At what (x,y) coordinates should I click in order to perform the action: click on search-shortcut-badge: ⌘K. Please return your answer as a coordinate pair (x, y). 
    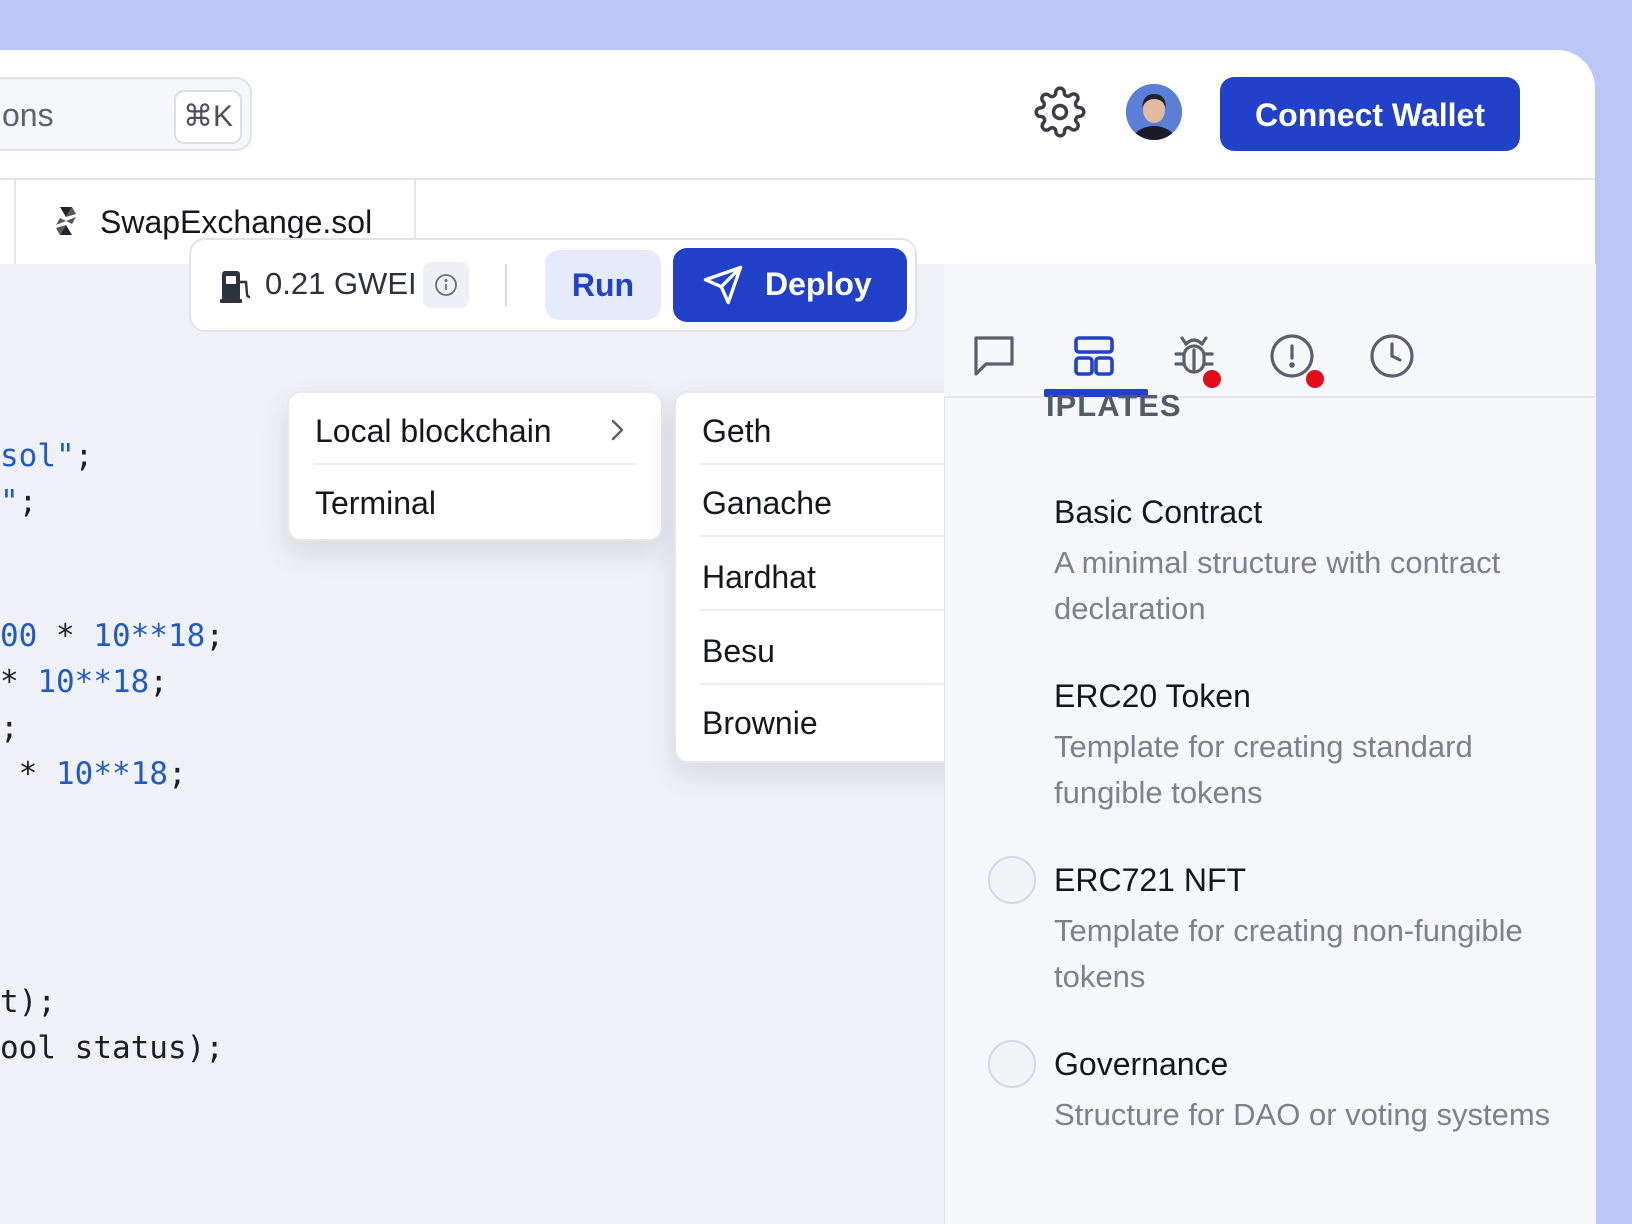
    Looking at the image, I should click on (208, 117).